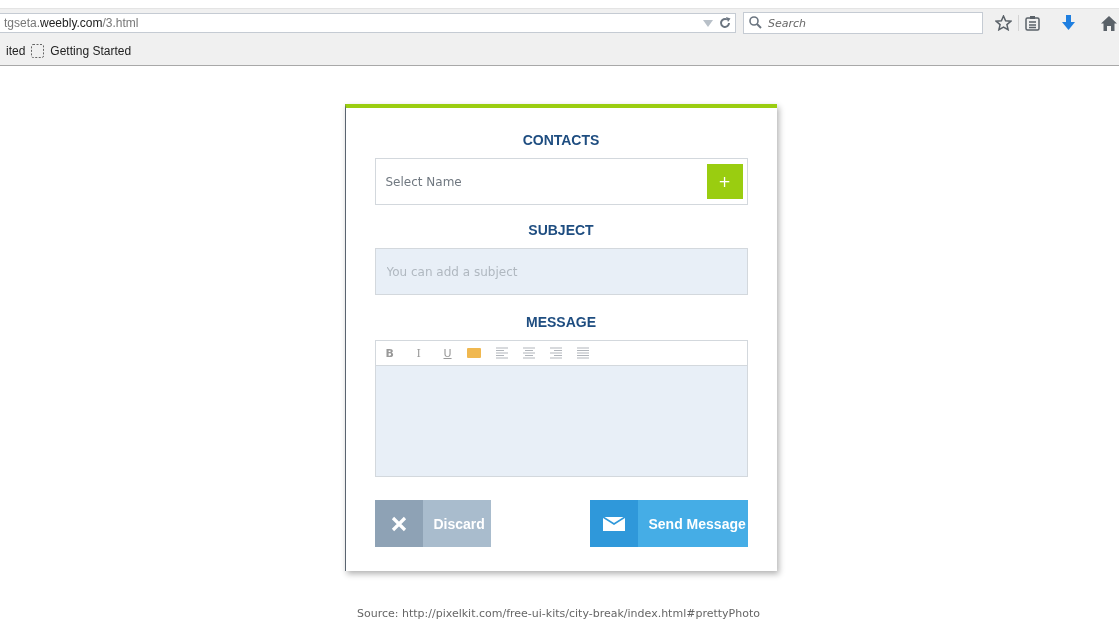 The image size is (1119, 625). Describe the element at coordinates (1068, 23) in the screenshot. I see `download-icon` at that location.